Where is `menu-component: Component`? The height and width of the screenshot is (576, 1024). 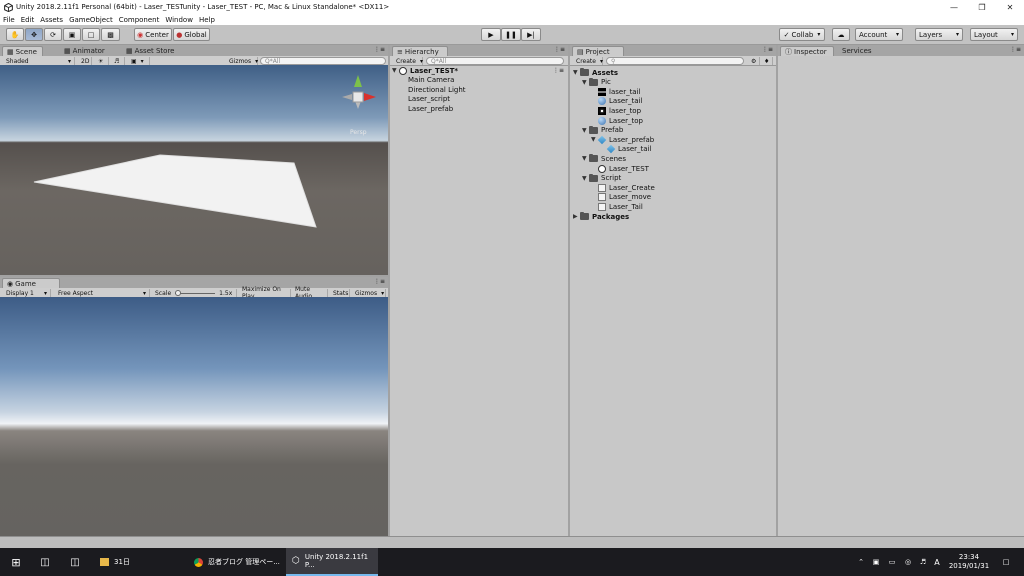
menu-component: Component is located at coordinates (139, 20).